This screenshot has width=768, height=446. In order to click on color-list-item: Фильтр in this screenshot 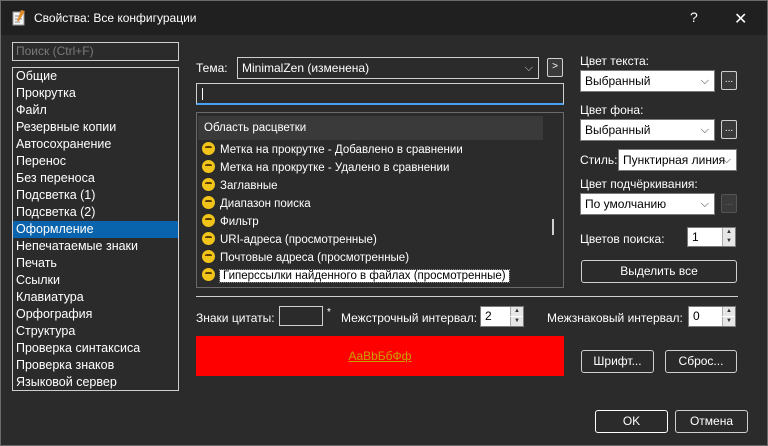, I will do `click(230, 222)`.